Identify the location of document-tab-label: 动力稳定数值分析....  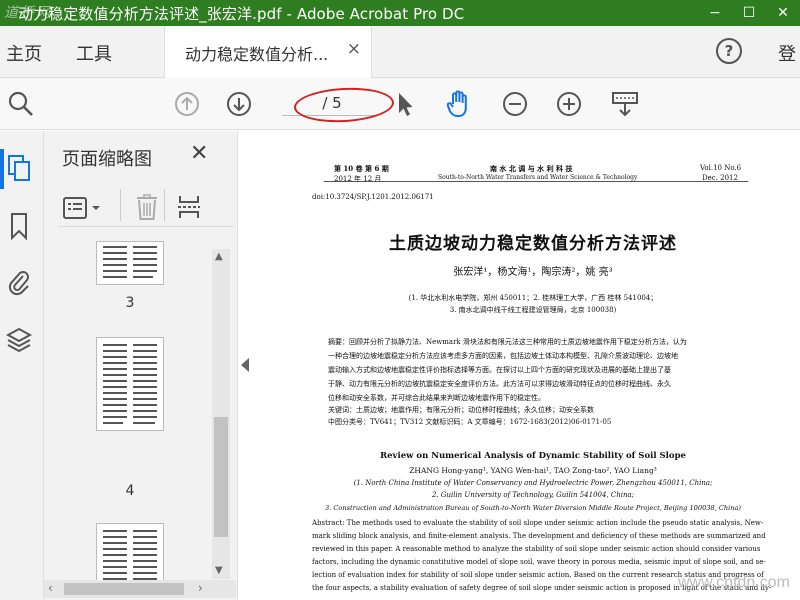
(257, 54).